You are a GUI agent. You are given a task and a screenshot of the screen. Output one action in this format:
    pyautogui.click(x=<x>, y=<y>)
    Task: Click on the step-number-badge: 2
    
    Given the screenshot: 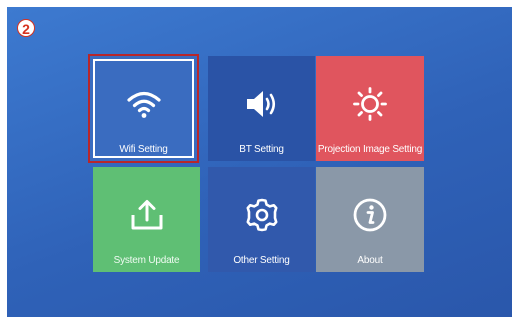 What is the action you would take?
    pyautogui.click(x=26, y=28)
    